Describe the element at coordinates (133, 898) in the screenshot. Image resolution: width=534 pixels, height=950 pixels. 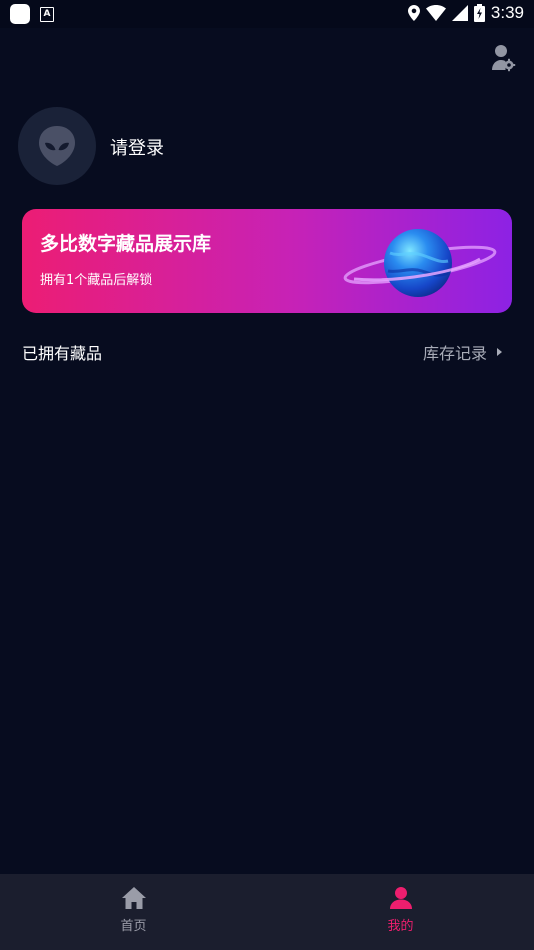
I see `home-icon` at that location.